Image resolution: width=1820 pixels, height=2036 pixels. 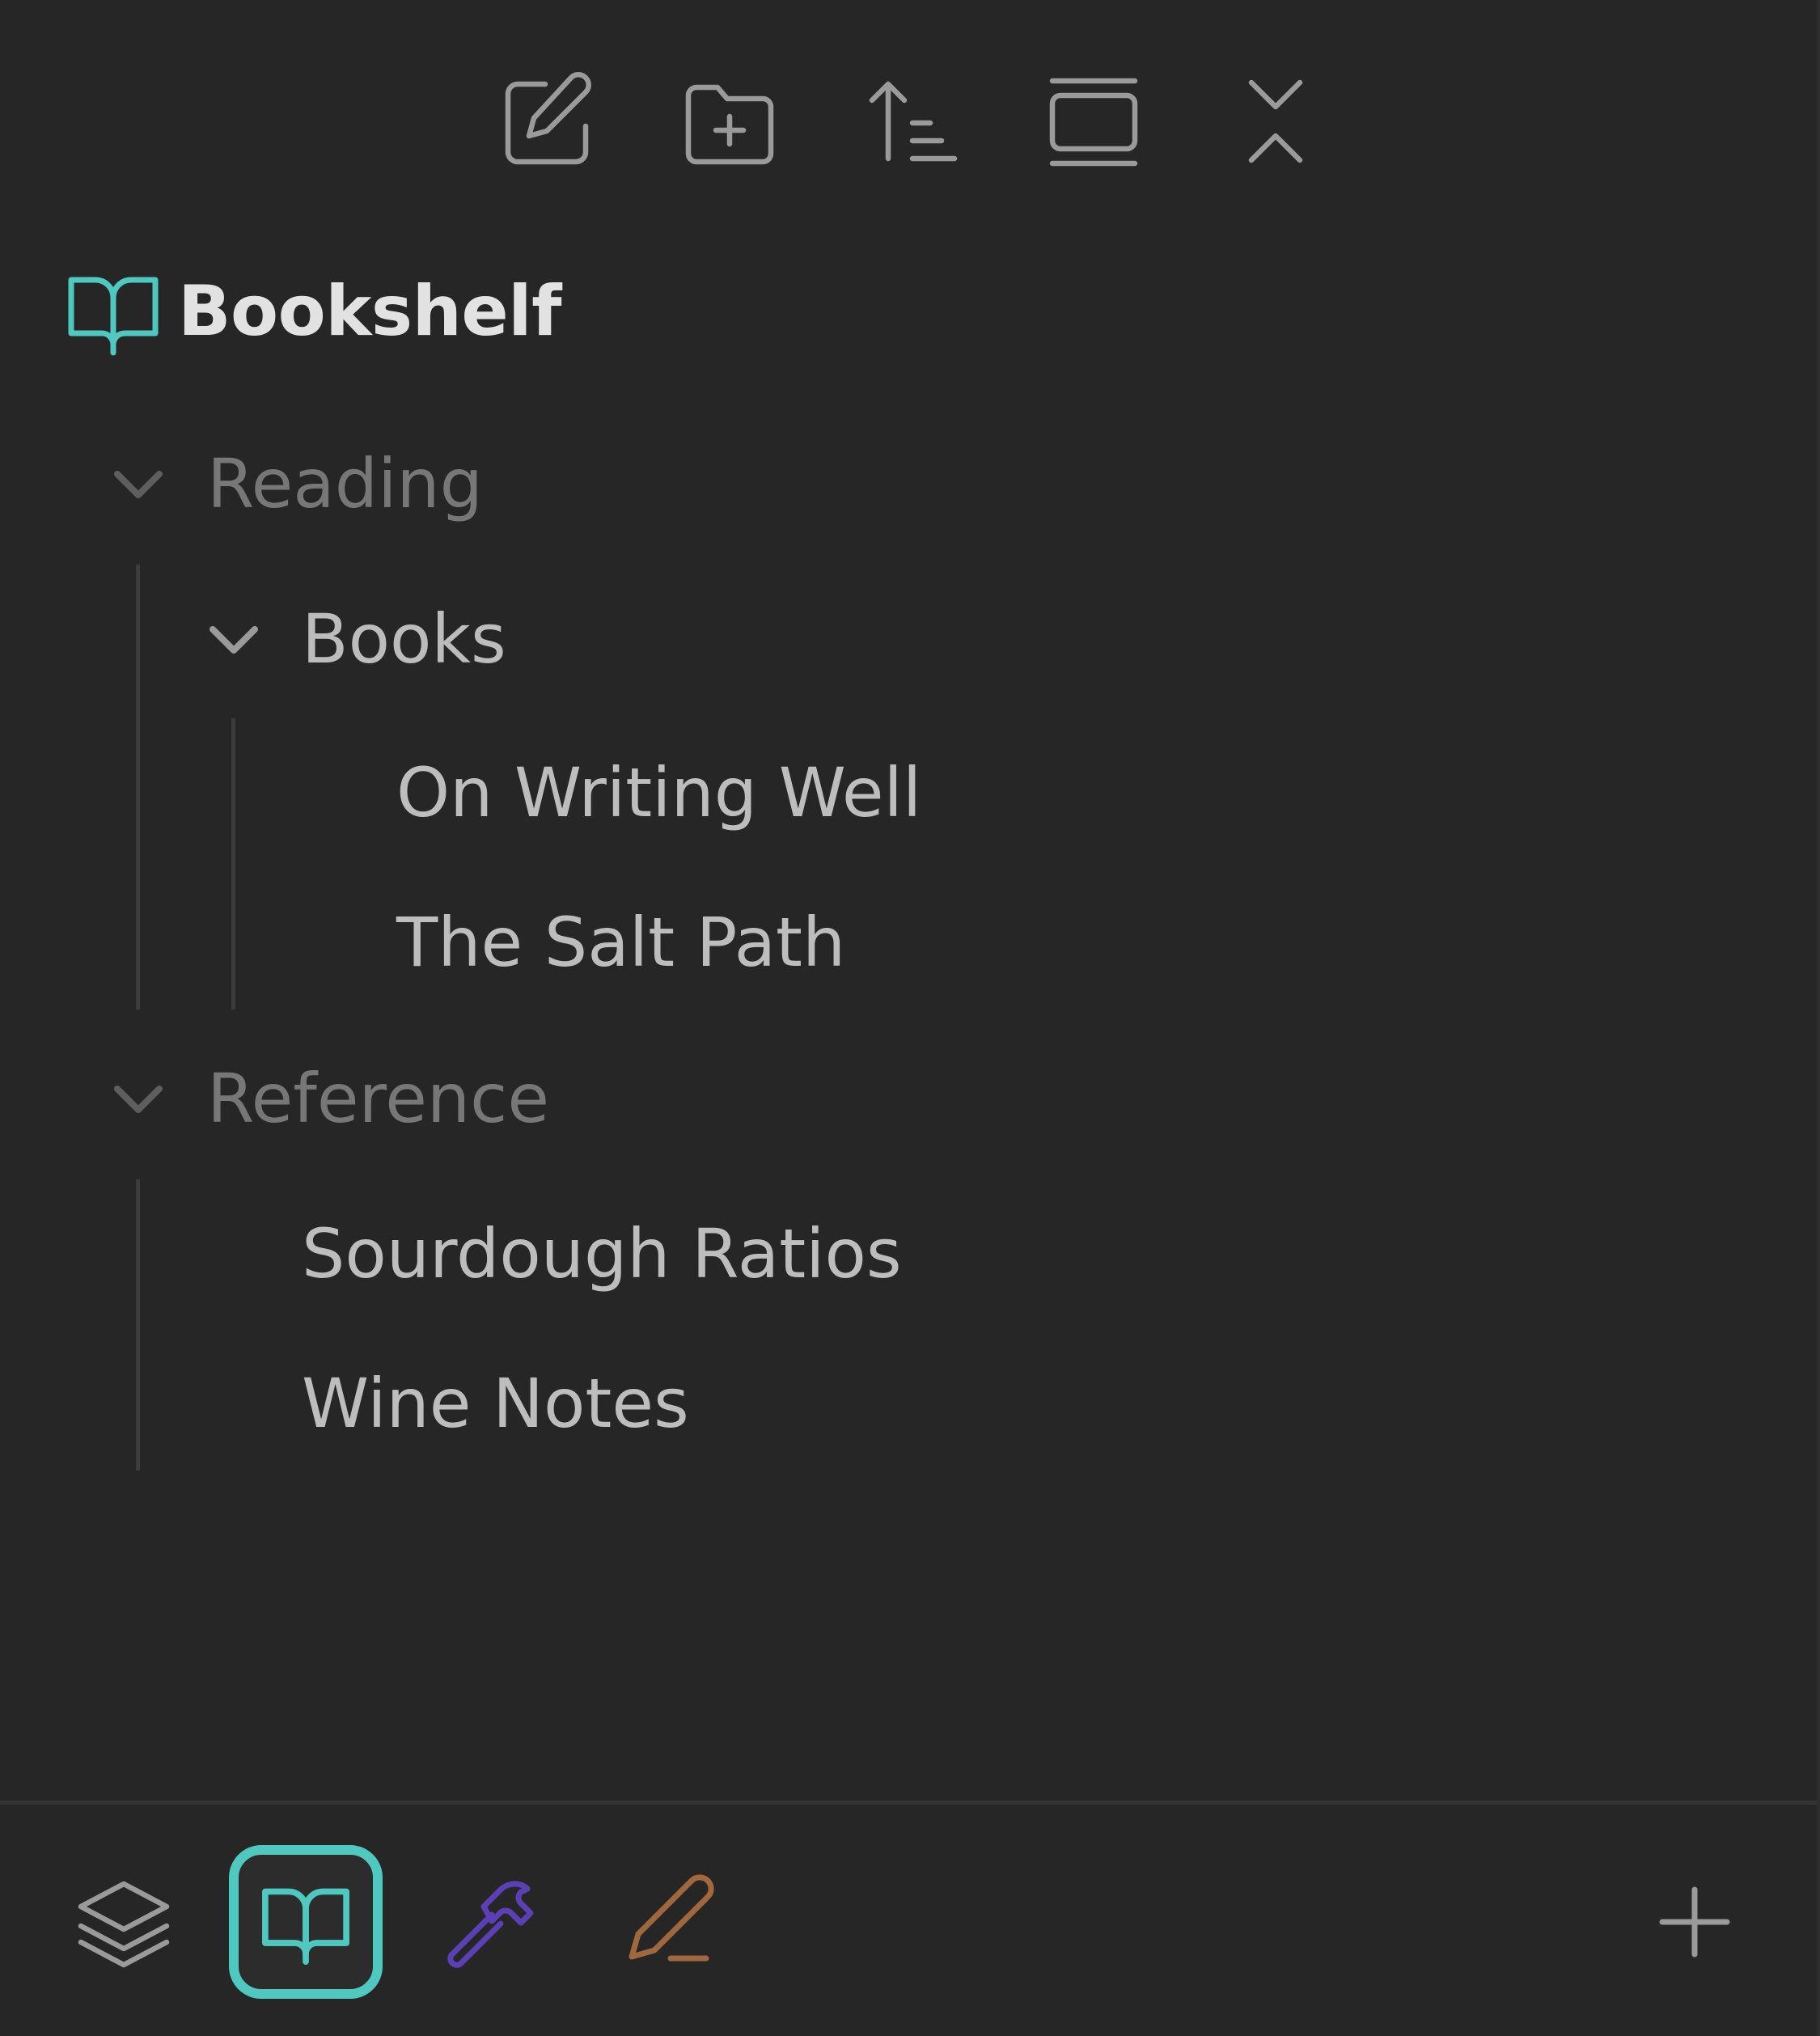 What do you see at coordinates (909, 942) in the screenshot?
I see `file-item: The Salt Path` at bounding box center [909, 942].